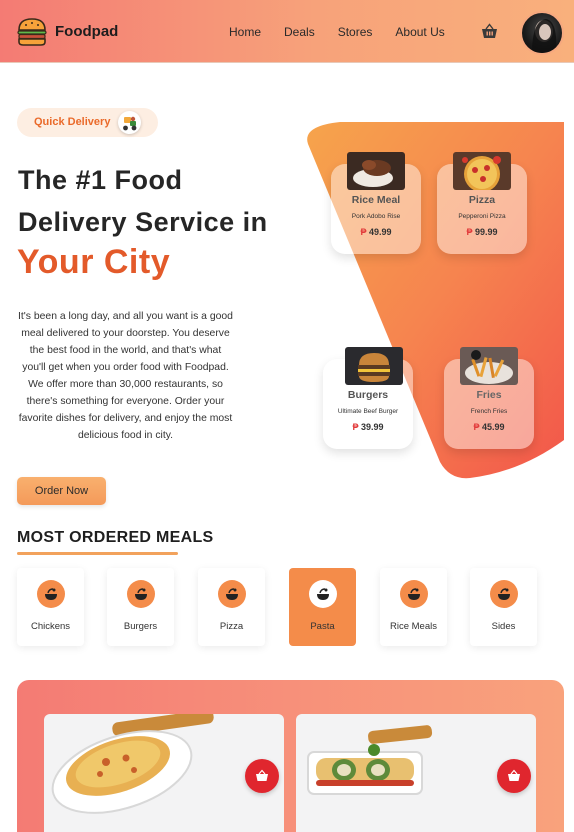 This screenshot has width=574, height=832. What do you see at coordinates (322, 626) in the screenshot?
I see `category-label: Pasta` at bounding box center [322, 626].